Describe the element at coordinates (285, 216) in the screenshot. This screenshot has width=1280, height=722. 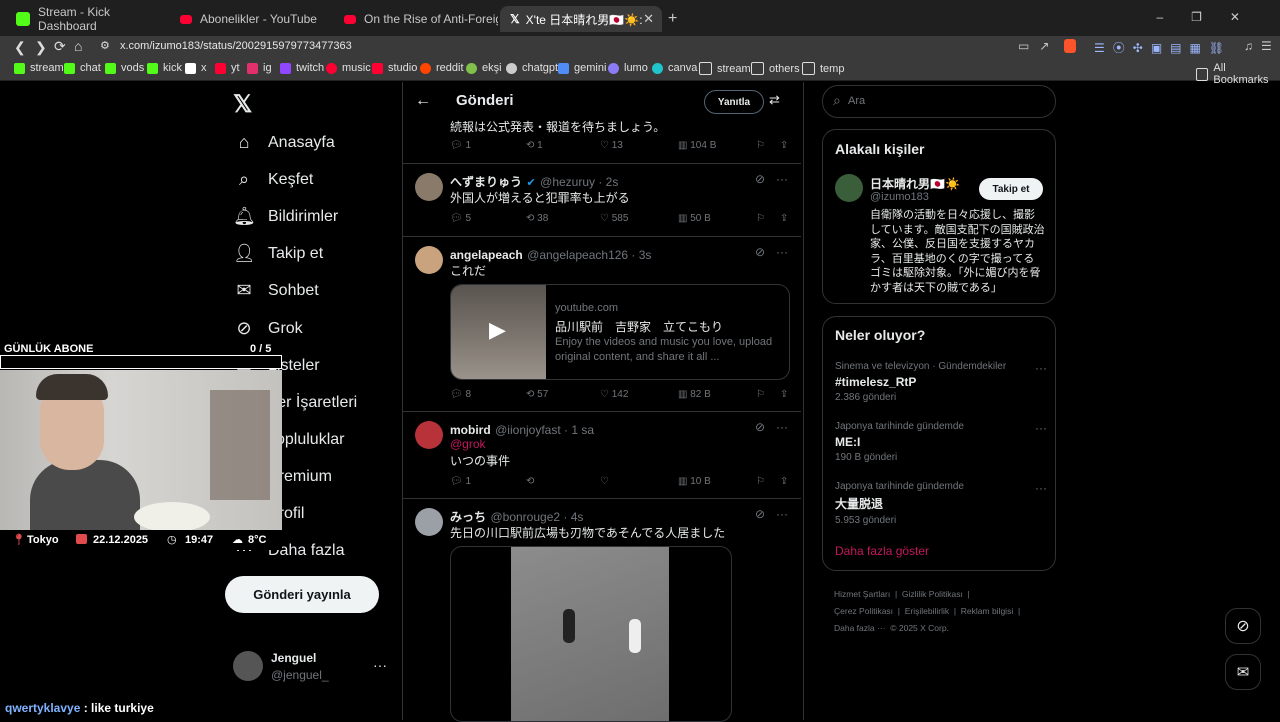
I see `nav-notifications: 🔔︎ Bildirimler` at that location.